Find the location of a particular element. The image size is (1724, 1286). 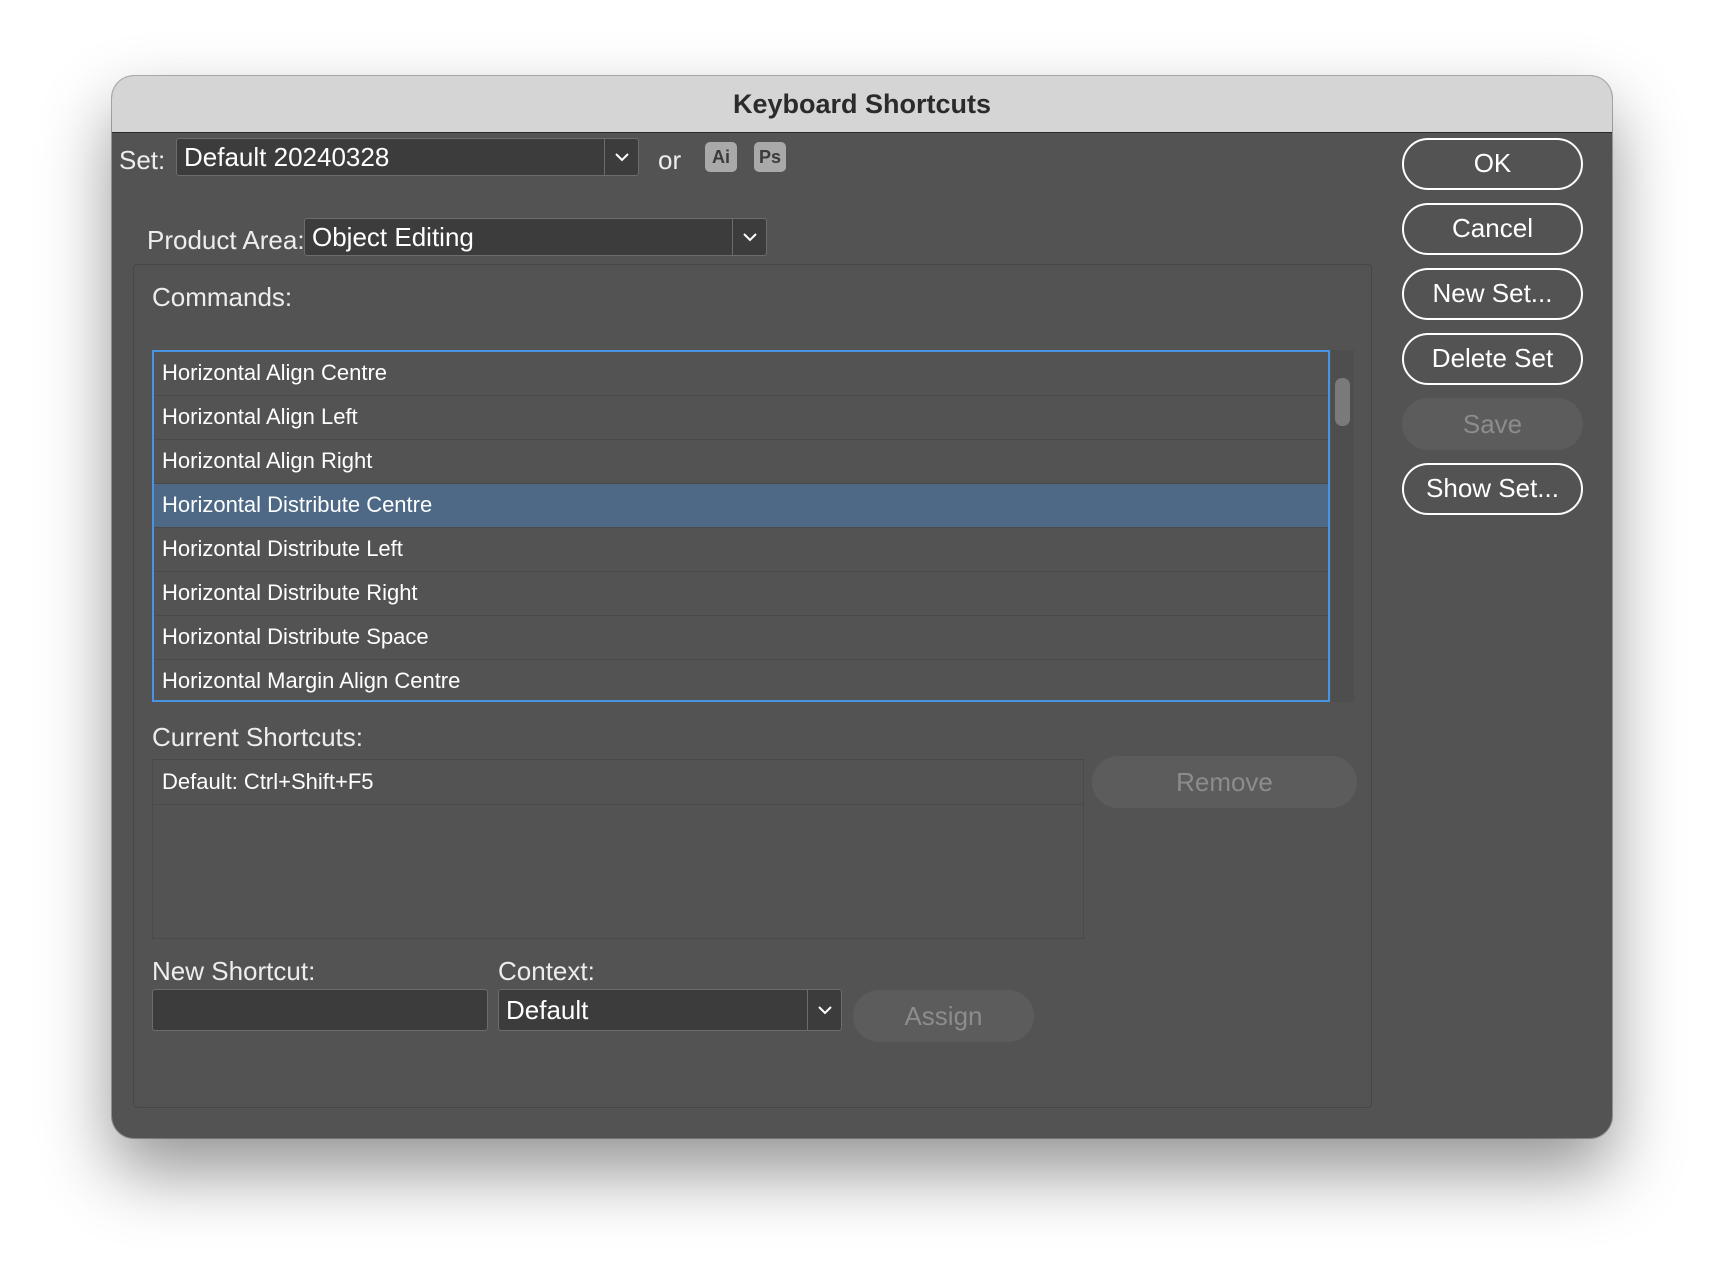

current-shortcuts-label: Current Shortcuts: is located at coordinates (257, 737).